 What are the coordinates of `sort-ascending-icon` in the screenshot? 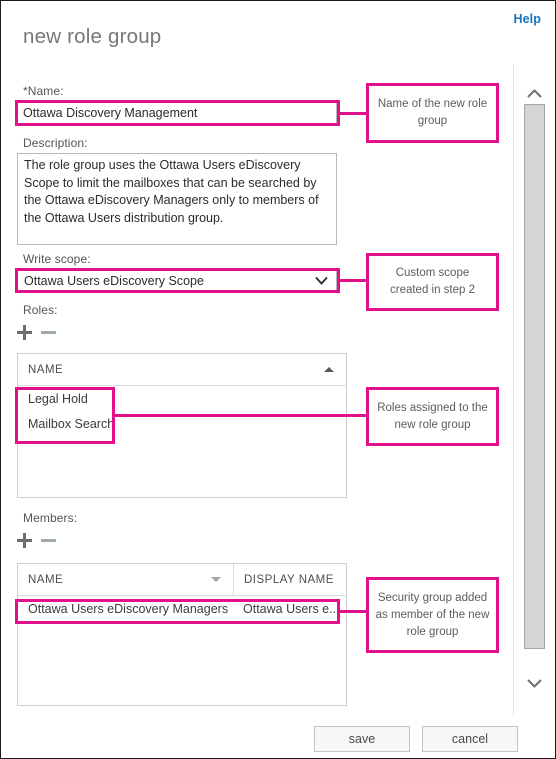 It's located at (329, 369).